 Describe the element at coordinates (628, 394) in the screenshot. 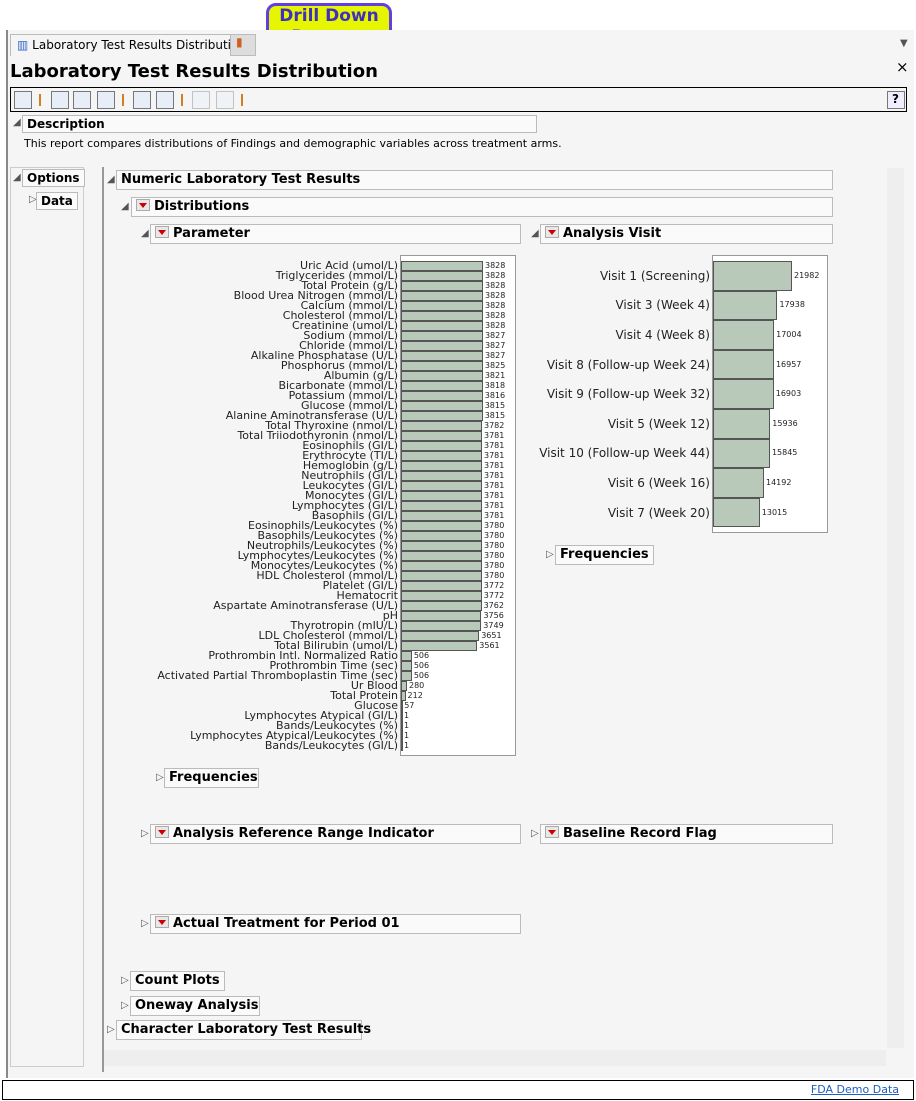

I see `category-label: Visit 9 (Follow-up Week 32)` at that location.